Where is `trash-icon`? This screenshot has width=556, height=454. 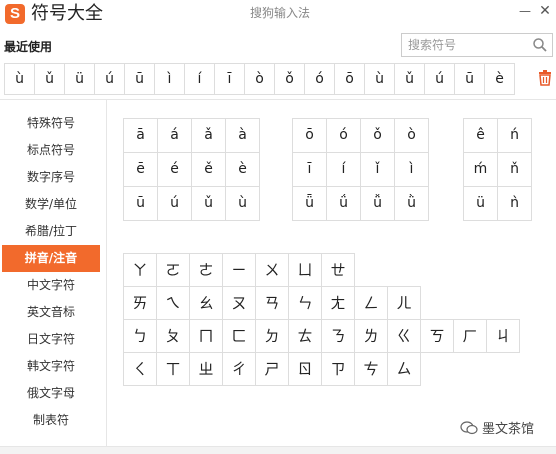
trash-icon is located at coordinates (545, 78).